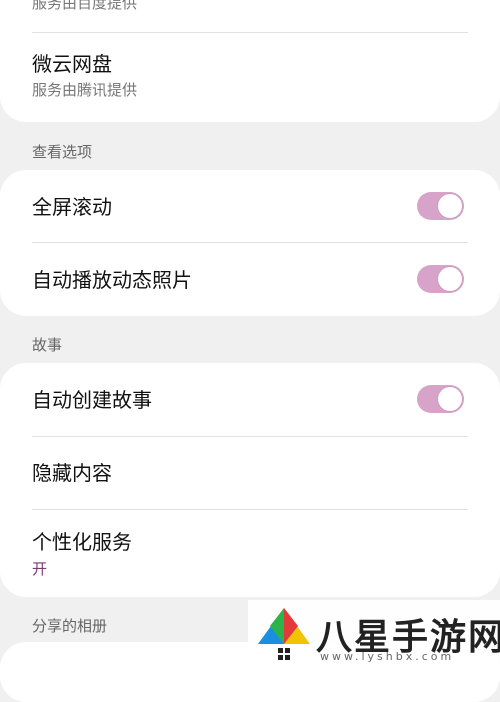 This screenshot has height=702, width=500. Describe the element at coordinates (387, 656) in the screenshot. I see `watermark-url: www.lyshbx.com` at that location.